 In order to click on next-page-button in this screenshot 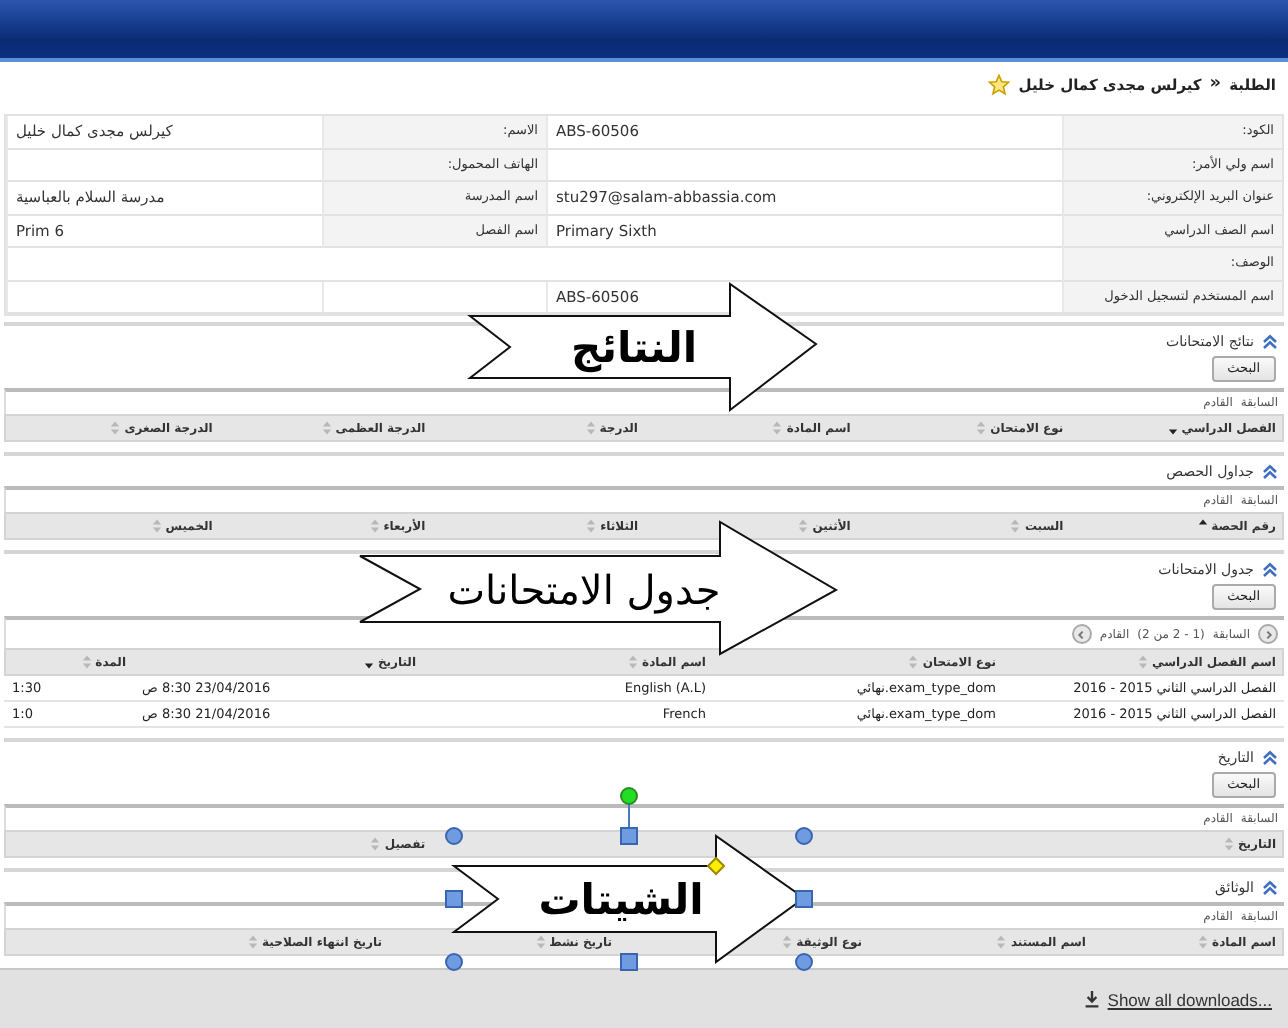, I will do `click(1081, 634)`.